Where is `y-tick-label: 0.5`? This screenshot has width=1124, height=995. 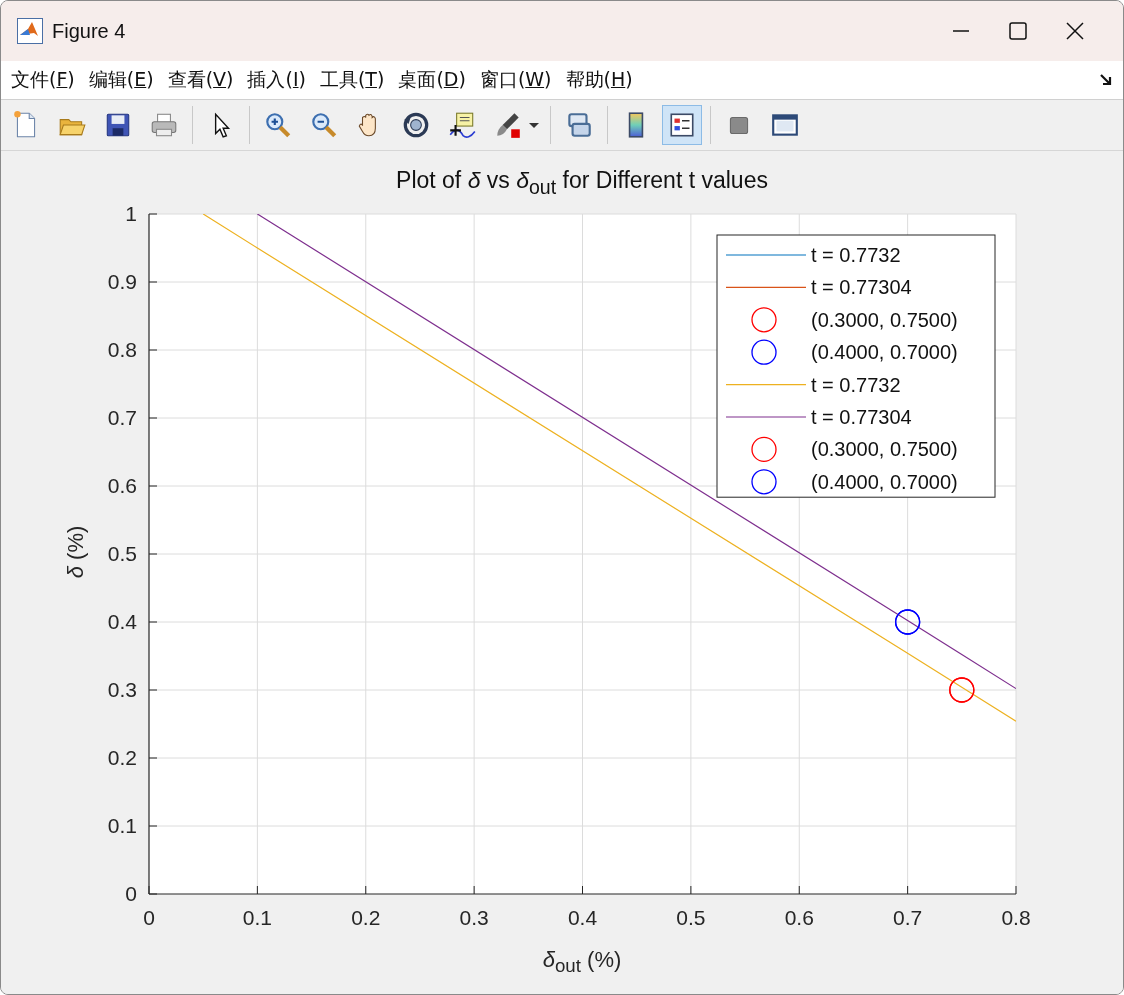
y-tick-label: 0.5 is located at coordinates (122, 553).